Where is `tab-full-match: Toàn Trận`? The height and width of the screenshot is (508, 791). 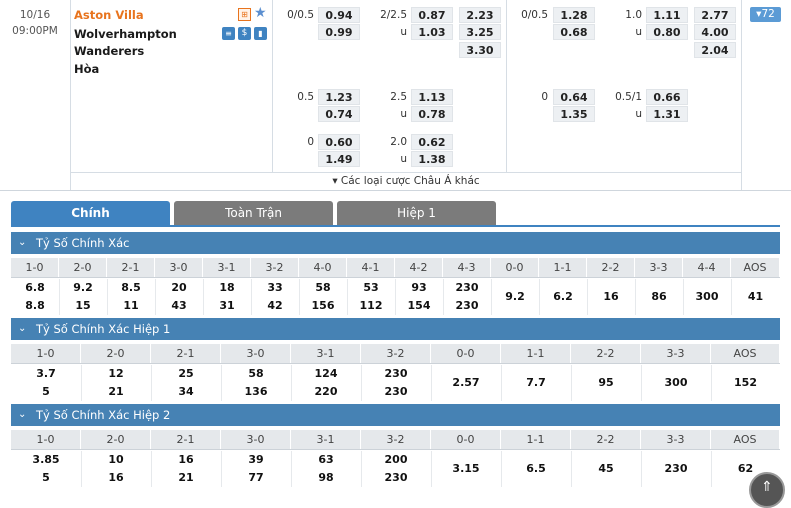
tab-full-match: Toàn Trận is located at coordinates (253, 213).